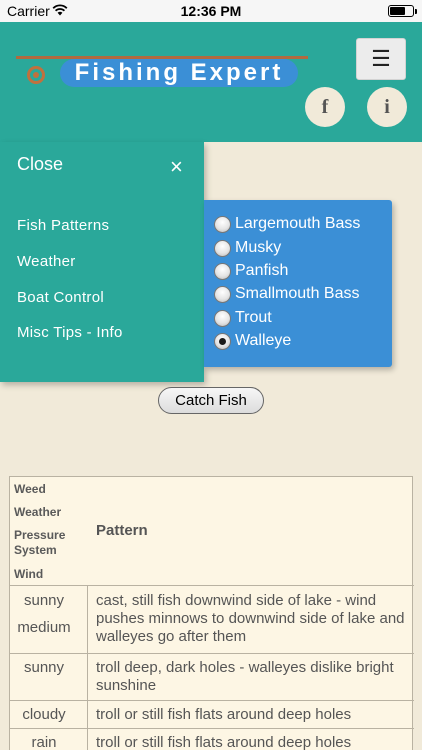  What do you see at coordinates (222, 341) in the screenshot?
I see `radio-button-selected` at bounding box center [222, 341].